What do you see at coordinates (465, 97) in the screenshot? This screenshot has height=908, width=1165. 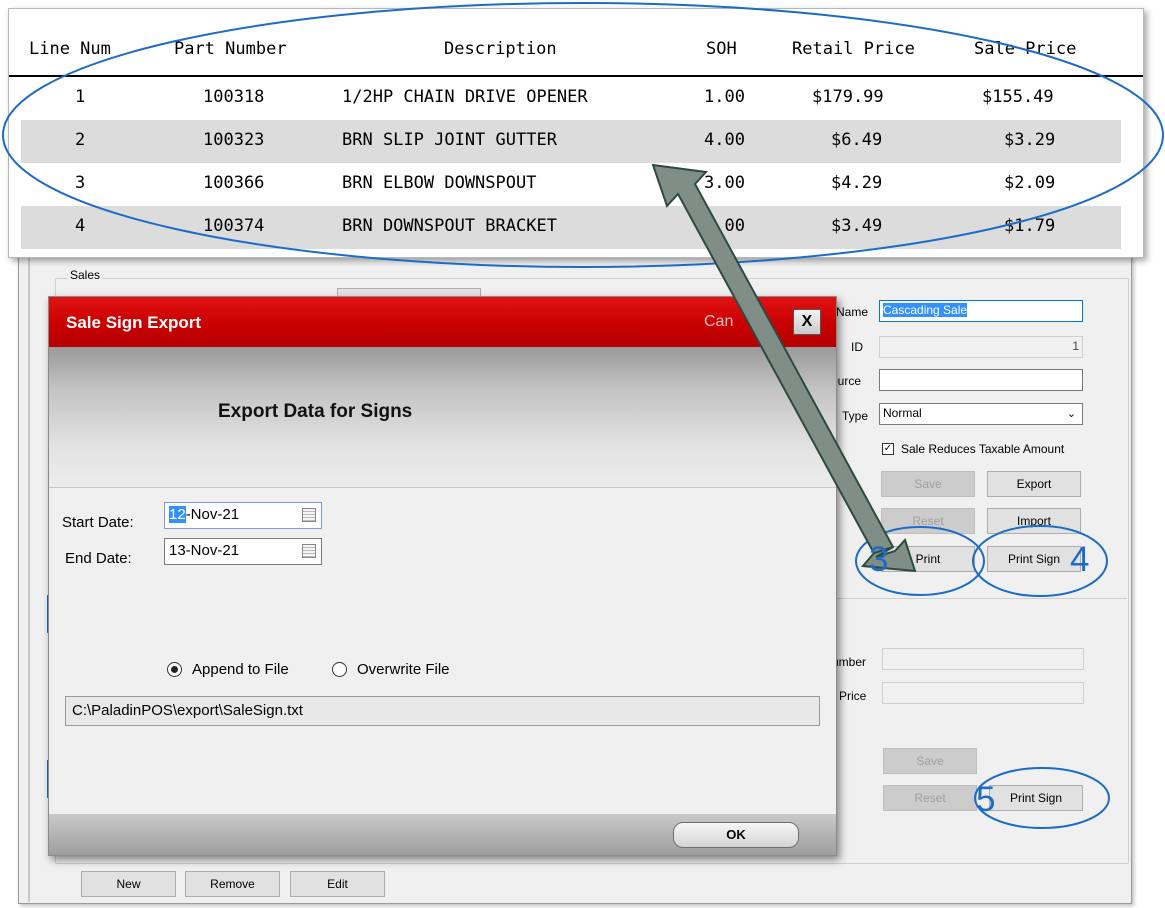 I see `cell-desc: 1/2HP CHAIN DRIVE OPENER` at bounding box center [465, 97].